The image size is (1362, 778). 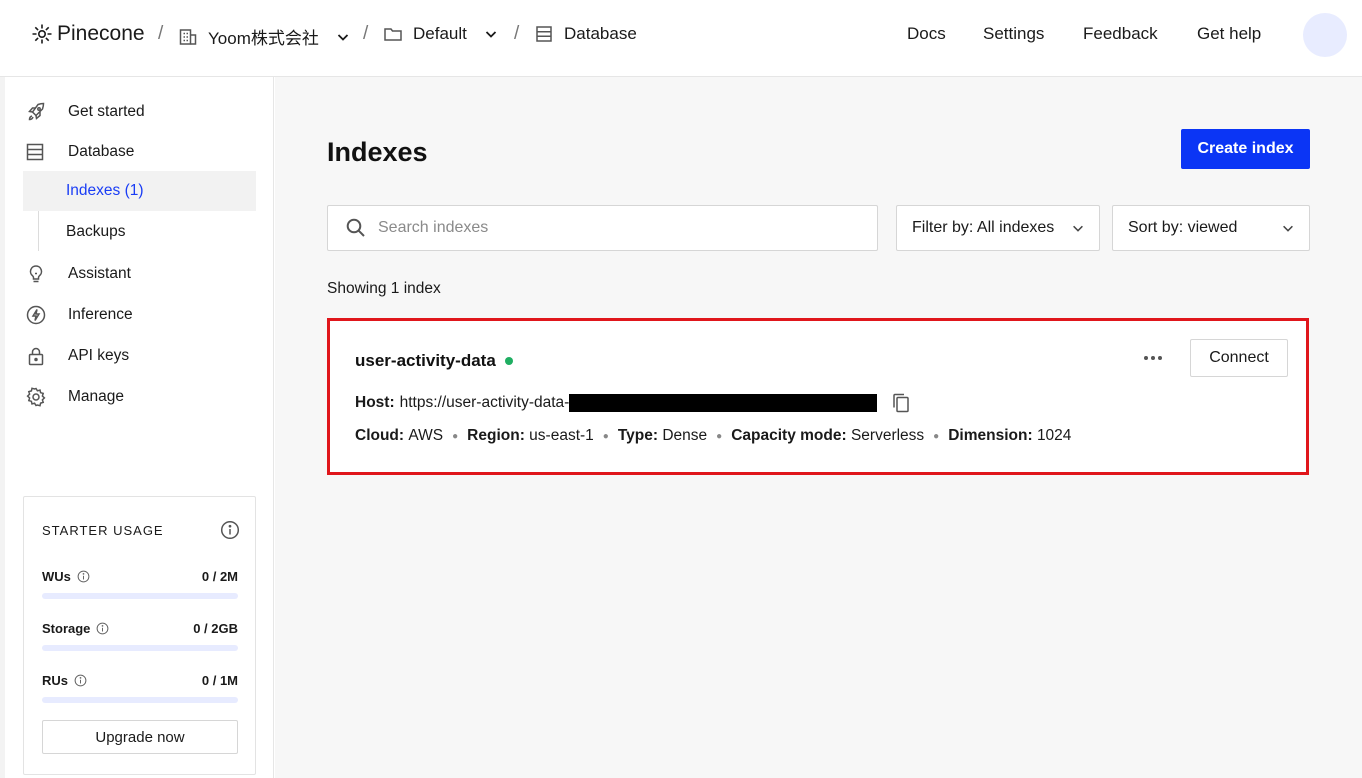 I want to click on breadcrumb-section: Database, so click(x=585, y=34).